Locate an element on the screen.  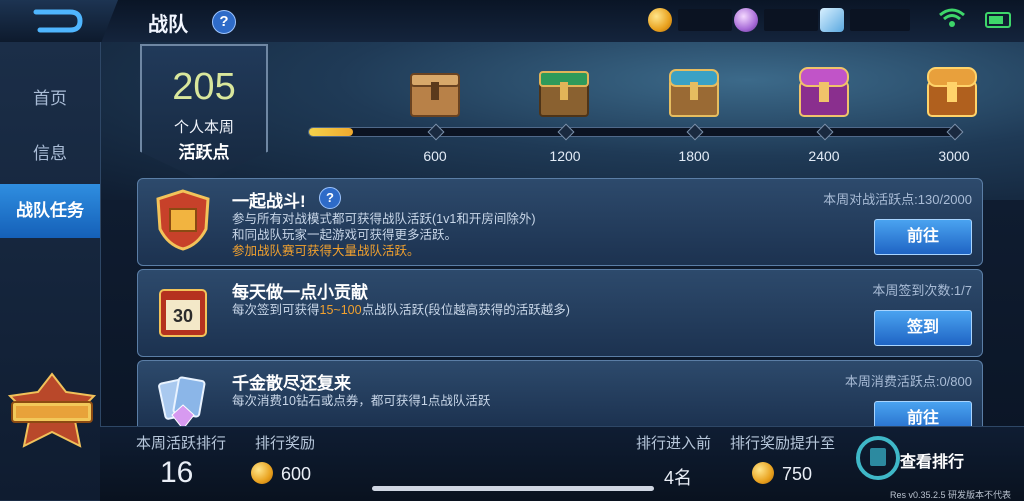
task-desc-line: 参与所有对战模式都可获得战队活跃(1v1和开房间除外) is located at coordinates (384, 219).